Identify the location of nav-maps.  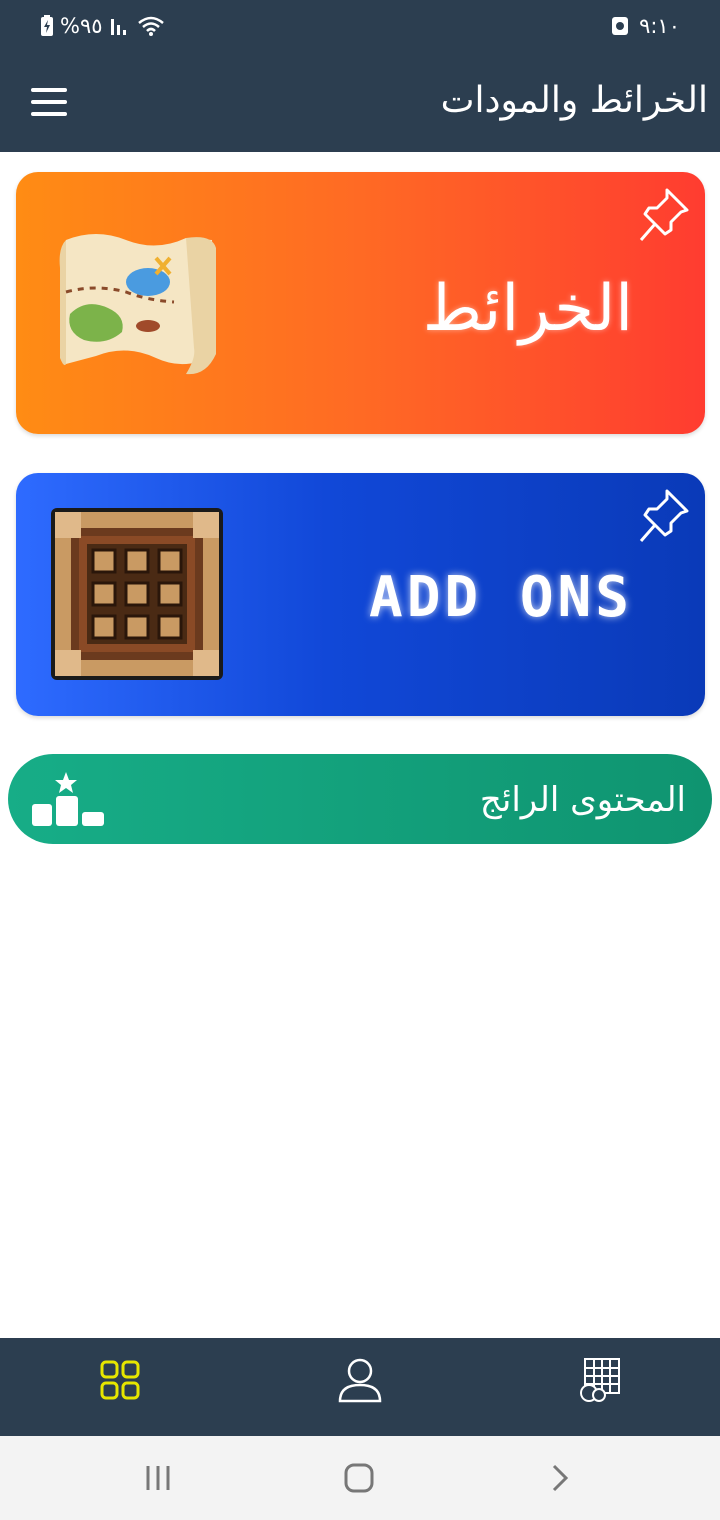
(600, 1380).